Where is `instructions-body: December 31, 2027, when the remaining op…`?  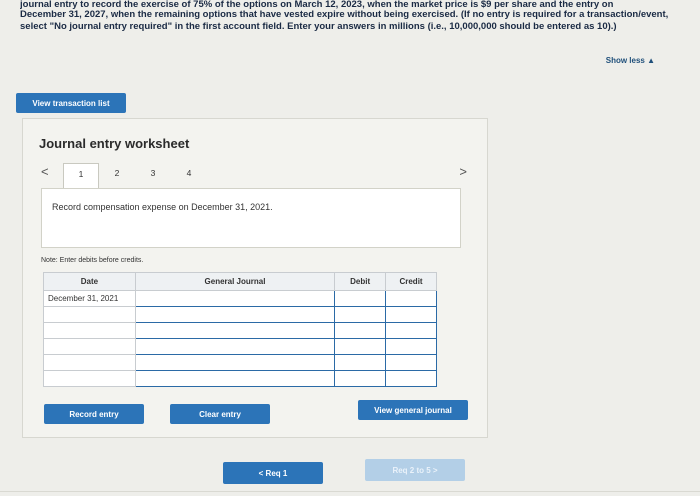
instructions-body: December 31, 2027, when the remaining op… is located at coordinates (344, 20).